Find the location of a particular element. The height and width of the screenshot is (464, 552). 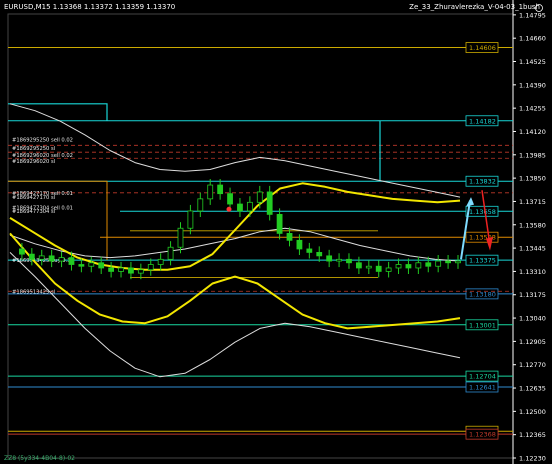

signal-marker is located at coordinates (229, 209).